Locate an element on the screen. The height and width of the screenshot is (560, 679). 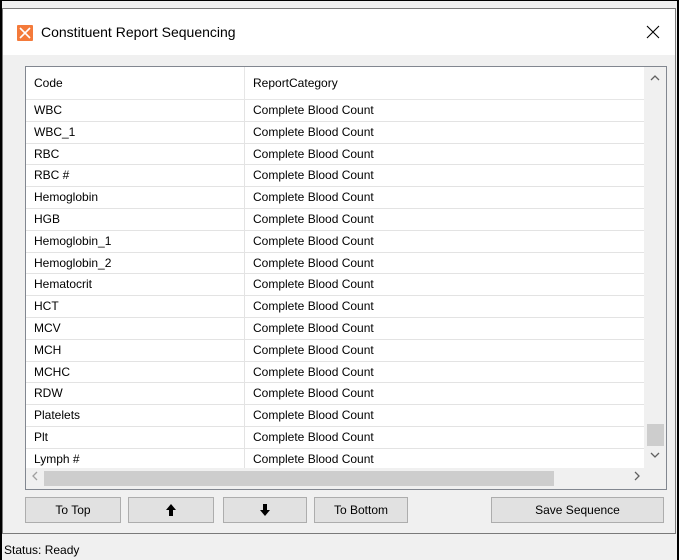
table-row: RBC # Complete Blood Count is located at coordinates (335, 176).